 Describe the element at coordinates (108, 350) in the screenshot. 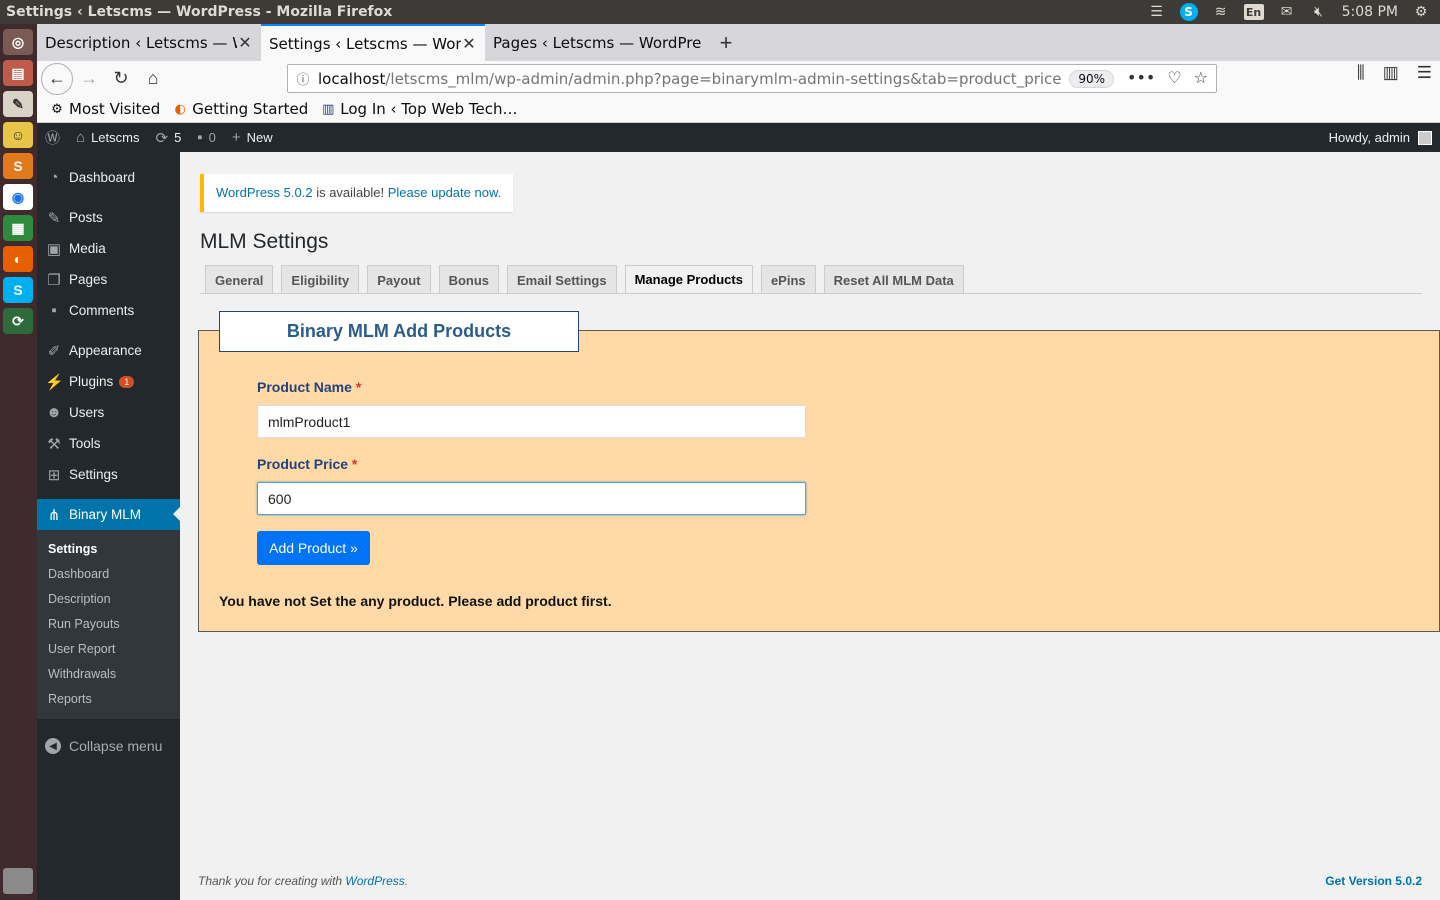

I see `sidebar-item-appearance: ✐ Appearance` at that location.